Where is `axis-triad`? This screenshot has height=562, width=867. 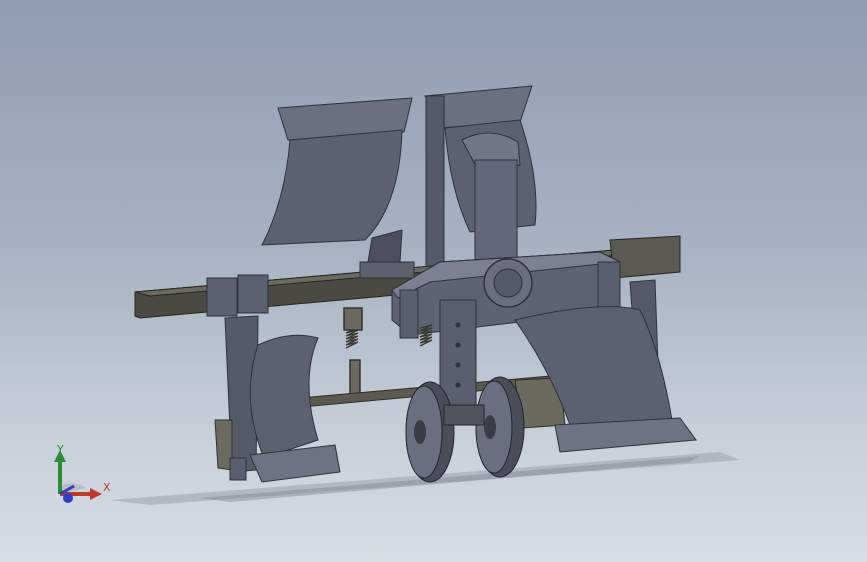 axis-triad is located at coordinates (80, 473).